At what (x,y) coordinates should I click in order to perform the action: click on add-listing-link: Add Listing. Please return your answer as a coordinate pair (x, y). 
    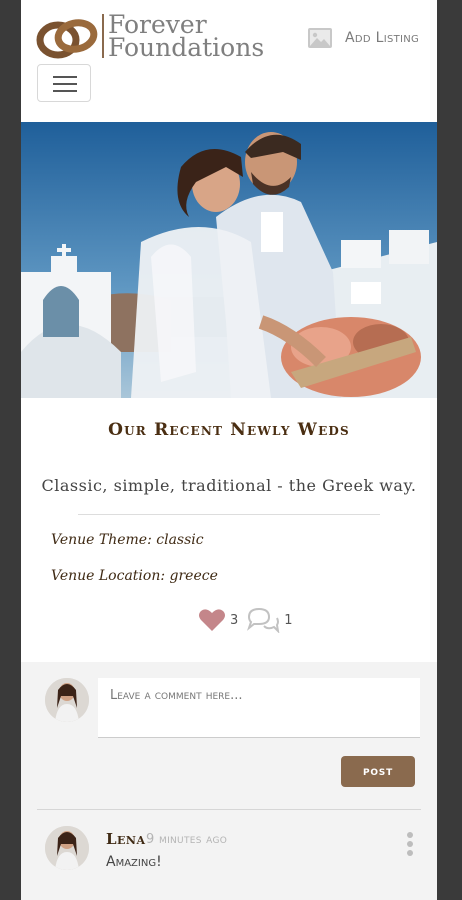
    Looking at the image, I should click on (363, 38).